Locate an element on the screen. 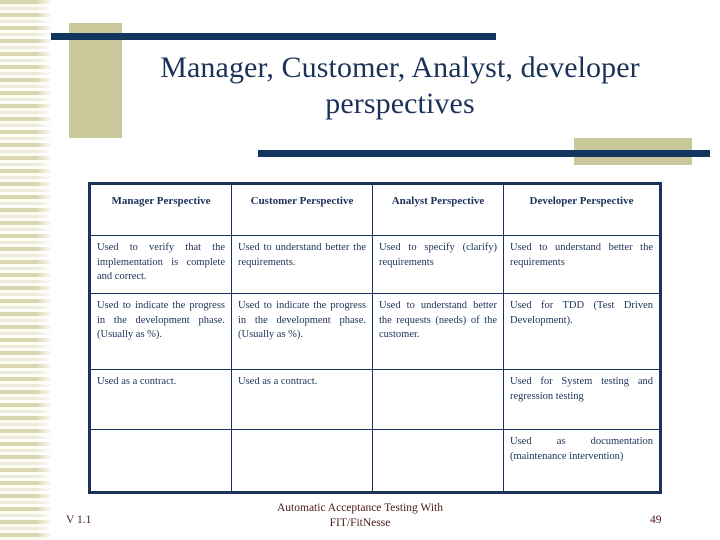 The height and width of the screenshot is (540, 720). footer-page-number: 49 is located at coordinates (656, 520).